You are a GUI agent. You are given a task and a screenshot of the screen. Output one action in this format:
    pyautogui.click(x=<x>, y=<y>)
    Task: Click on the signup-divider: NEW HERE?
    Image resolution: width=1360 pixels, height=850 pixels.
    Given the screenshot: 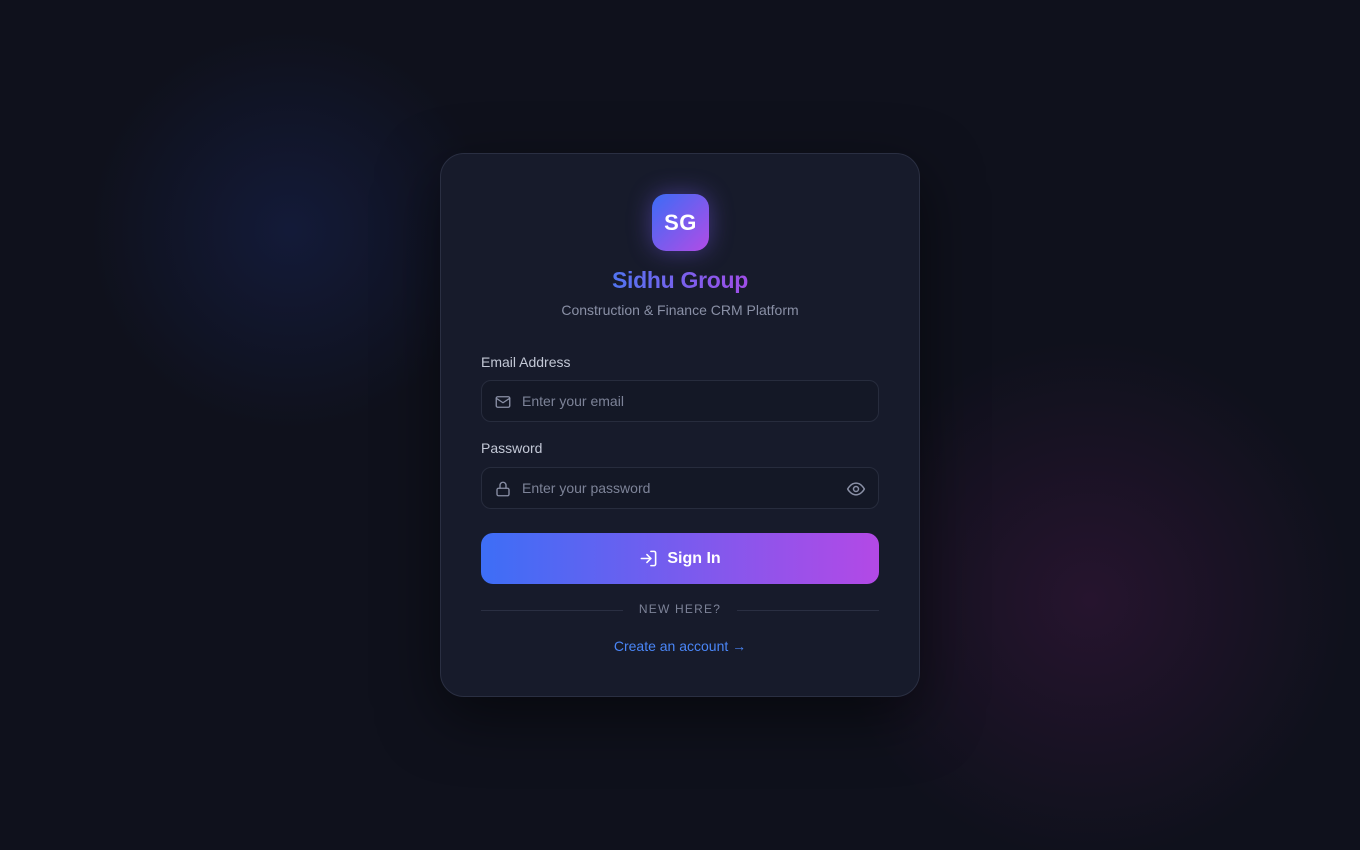 What is the action you would take?
    pyautogui.click(x=680, y=610)
    